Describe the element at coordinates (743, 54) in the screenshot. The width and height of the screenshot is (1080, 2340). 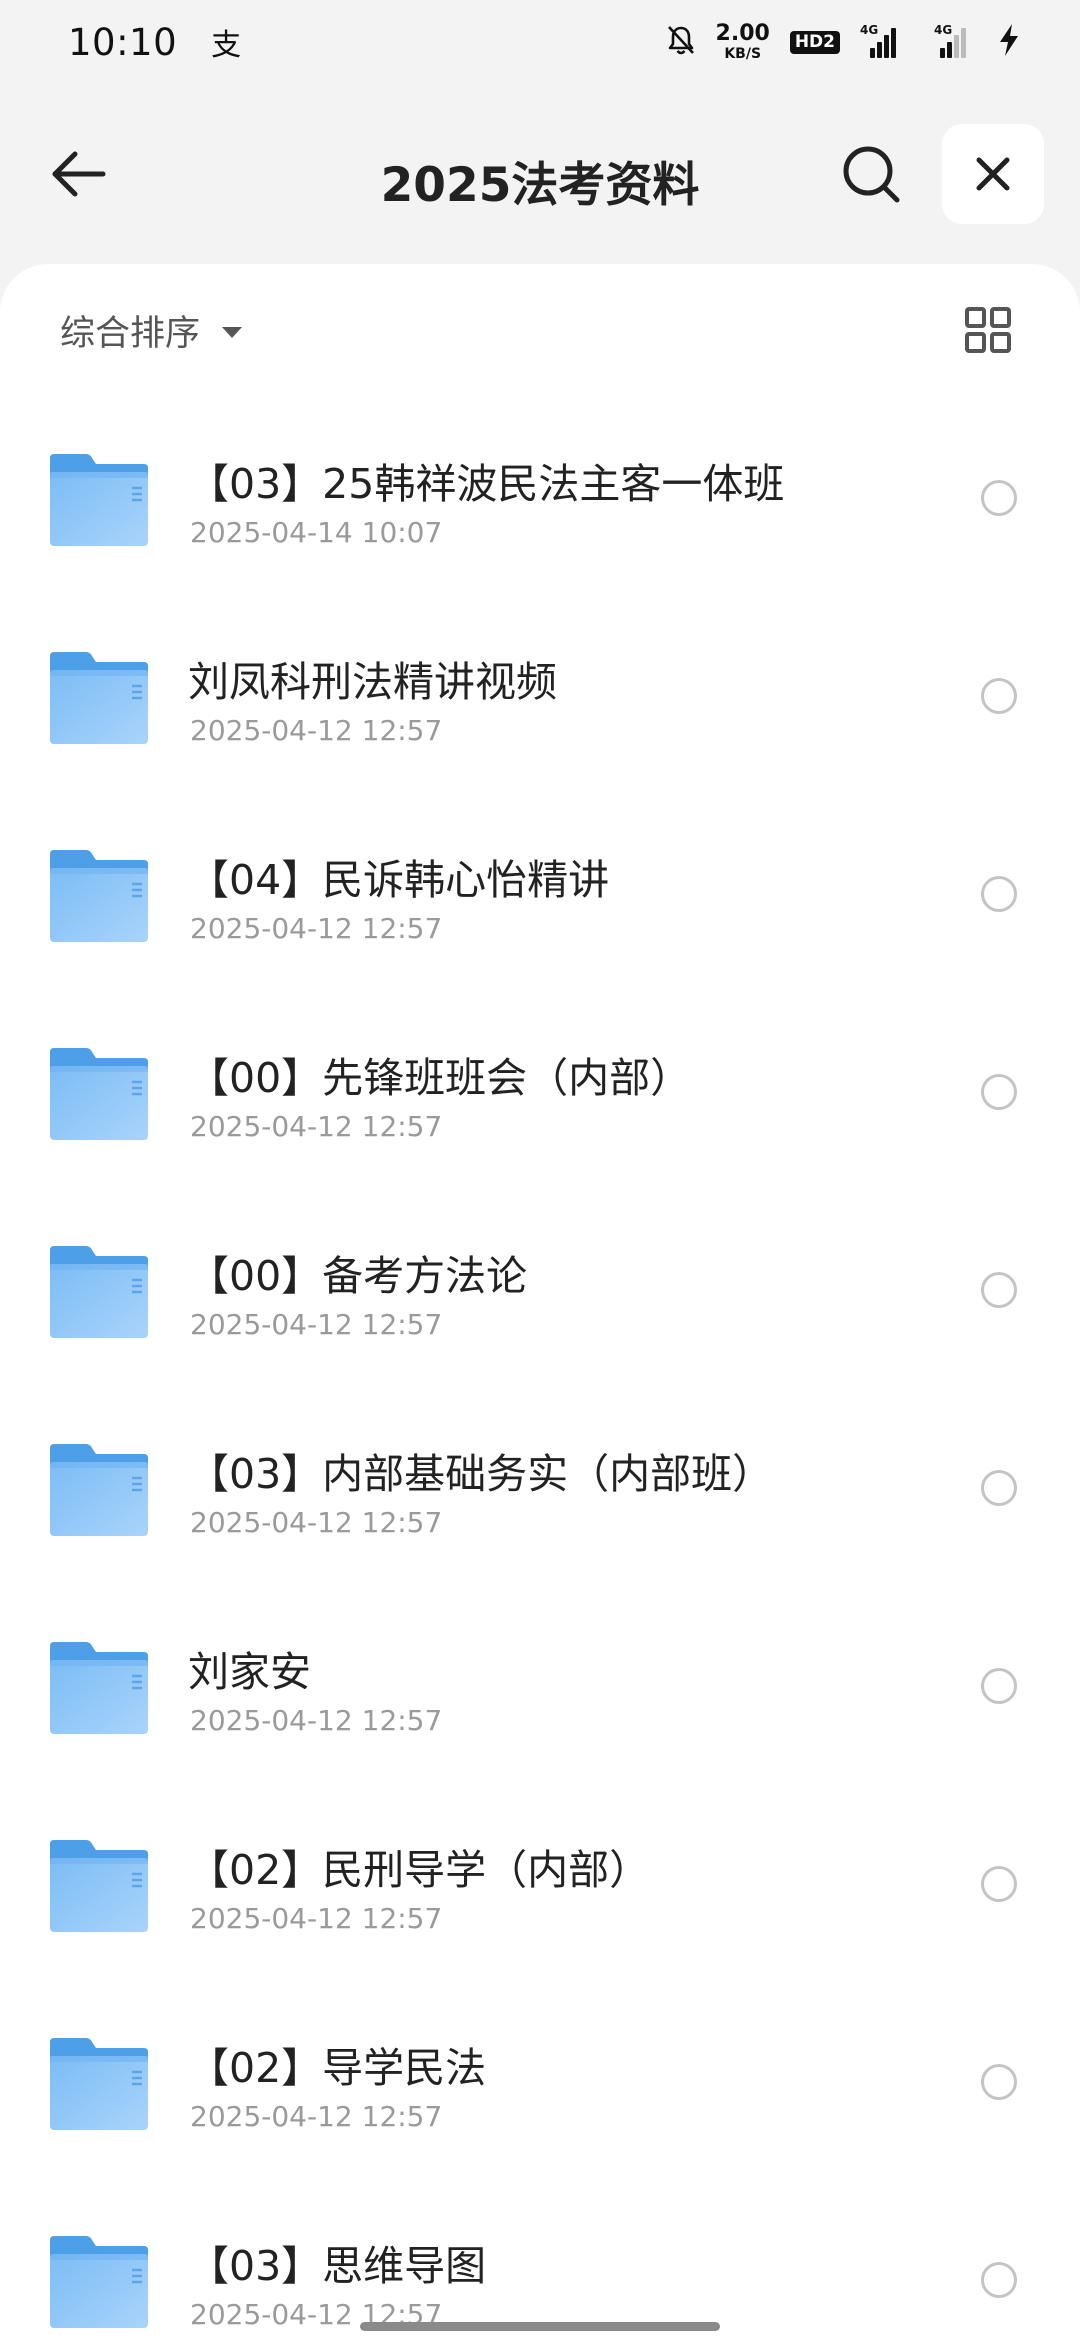
I see `network-speed-unit: KB/S` at that location.